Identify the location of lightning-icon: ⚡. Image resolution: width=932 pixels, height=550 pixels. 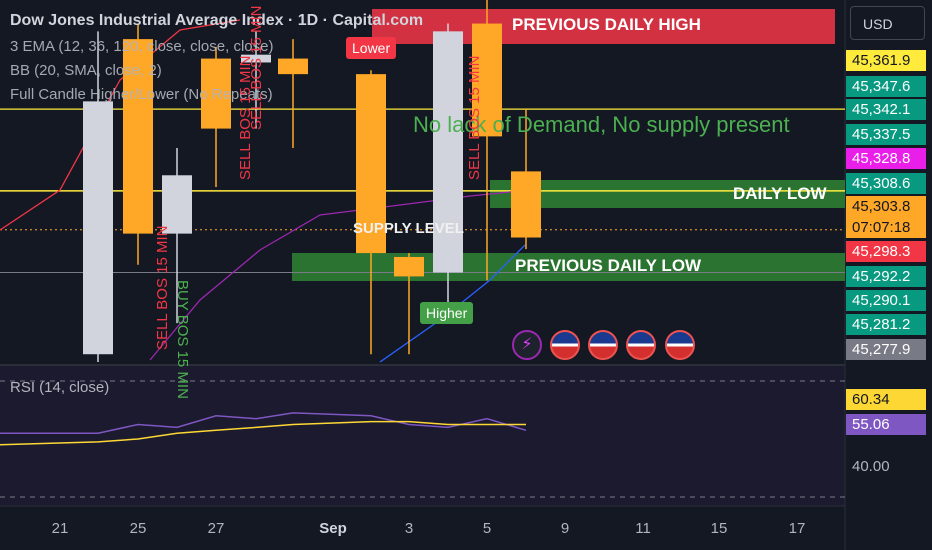
(527, 345).